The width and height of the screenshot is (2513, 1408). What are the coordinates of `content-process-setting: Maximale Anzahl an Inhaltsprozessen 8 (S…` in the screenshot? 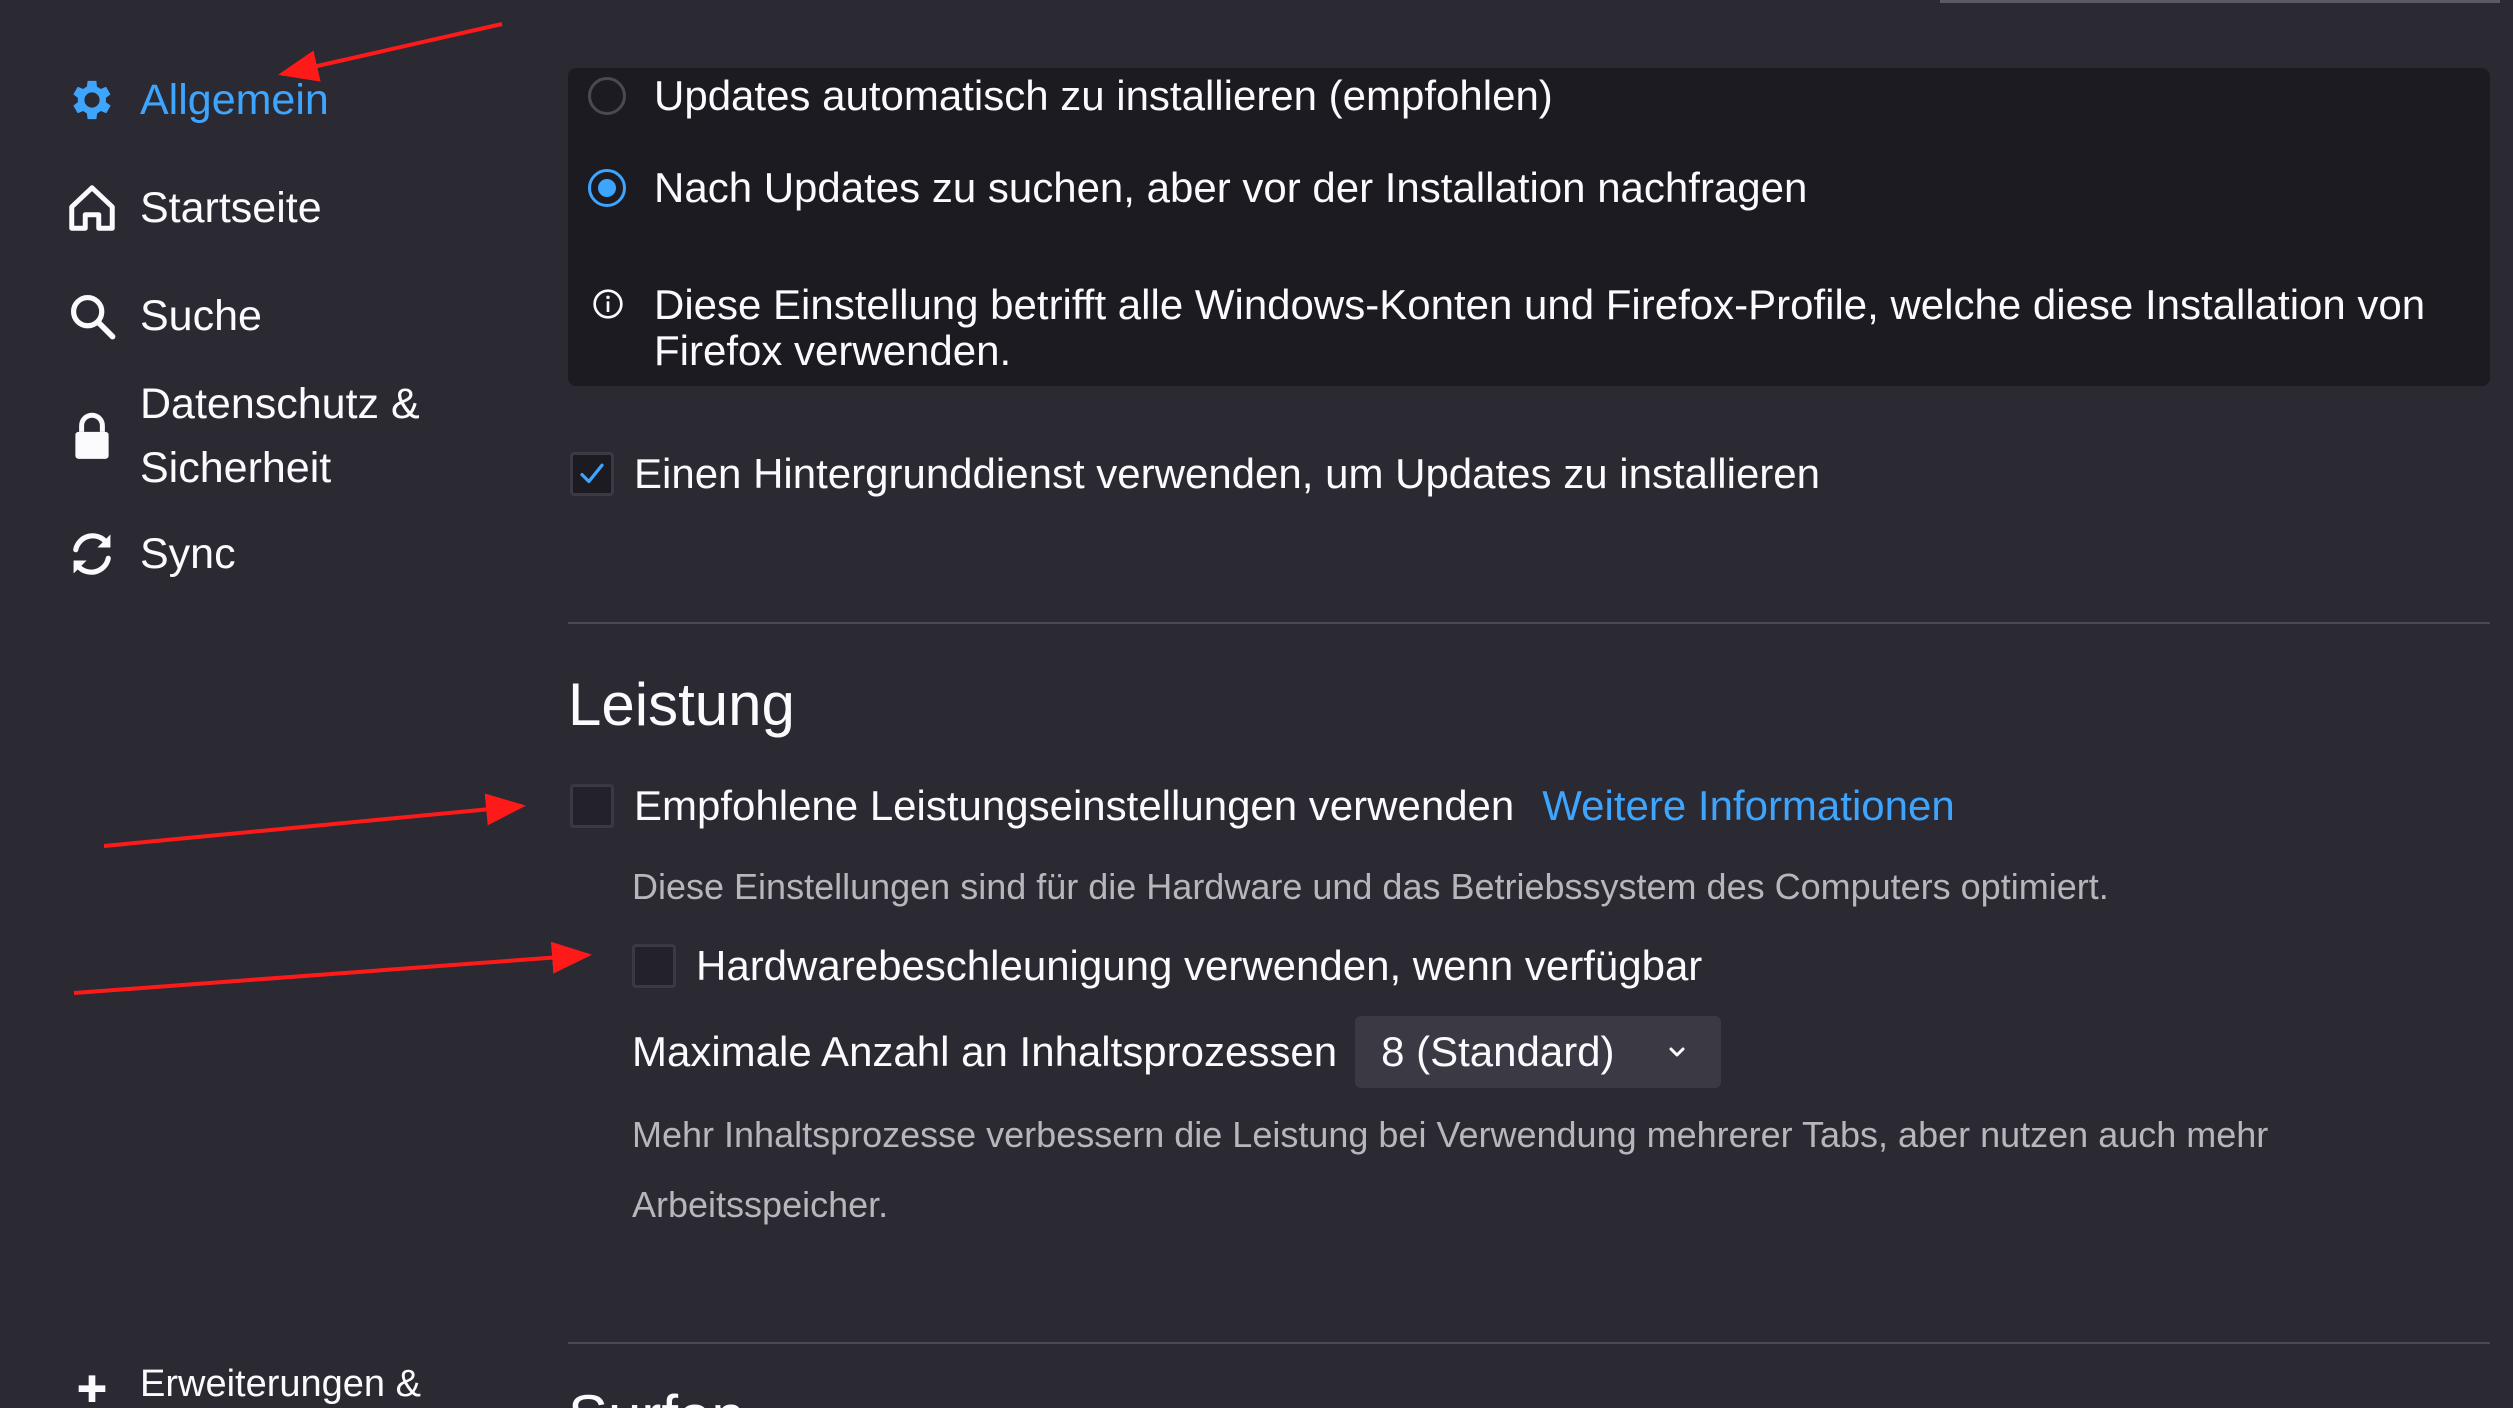 It's located at (1177, 1052).